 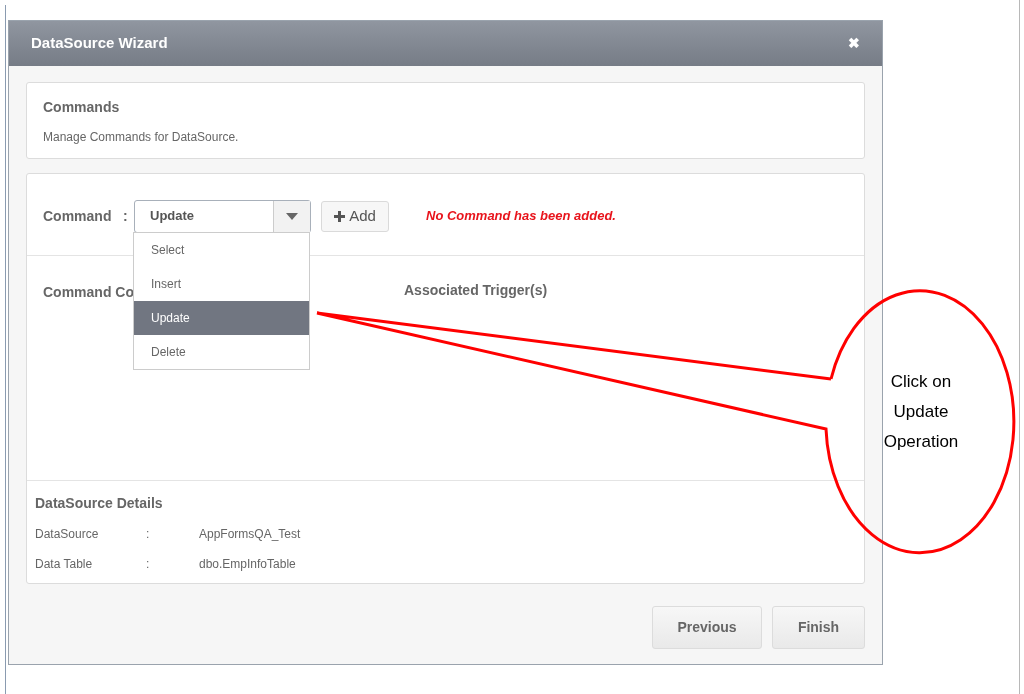 What do you see at coordinates (921, 412) in the screenshot?
I see `callout-text: Click on Update Operation` at bounding box center [921, 412].